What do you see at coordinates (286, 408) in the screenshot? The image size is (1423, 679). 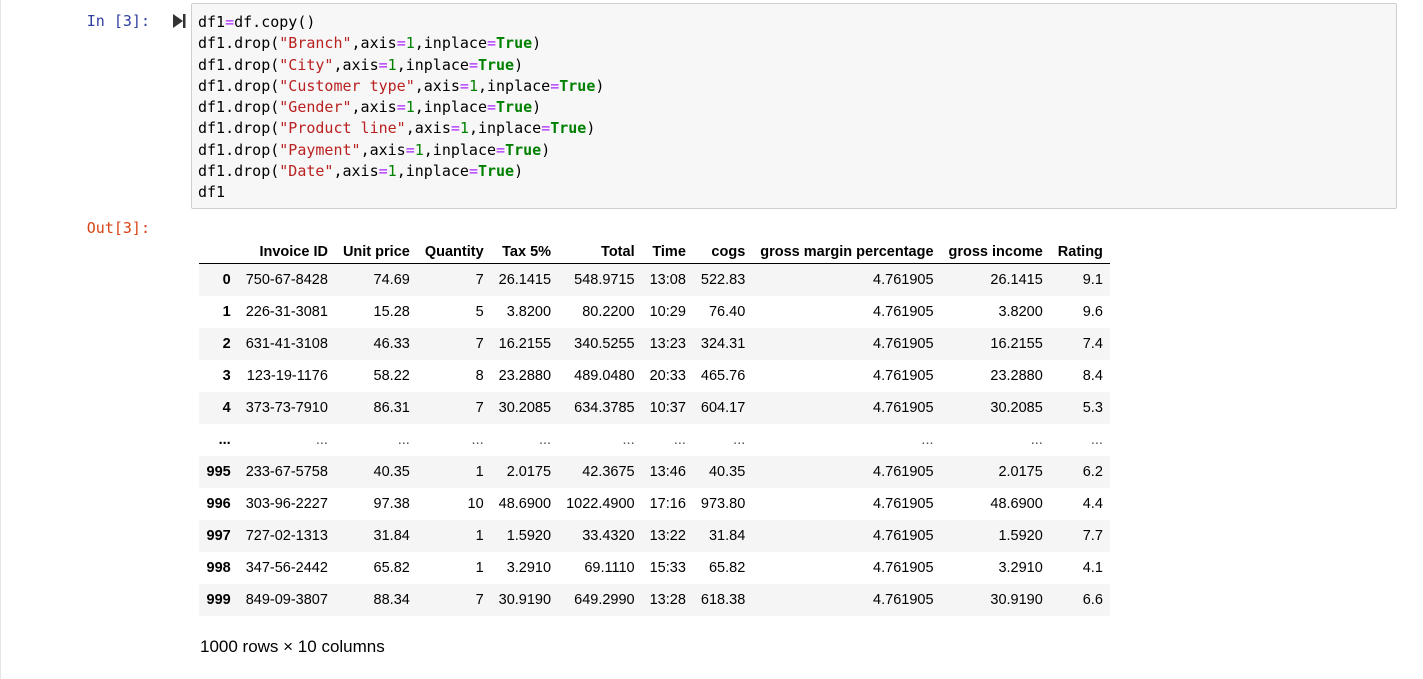 I see `table-cell: 373-73-7910` at bounding box center [286, 408].